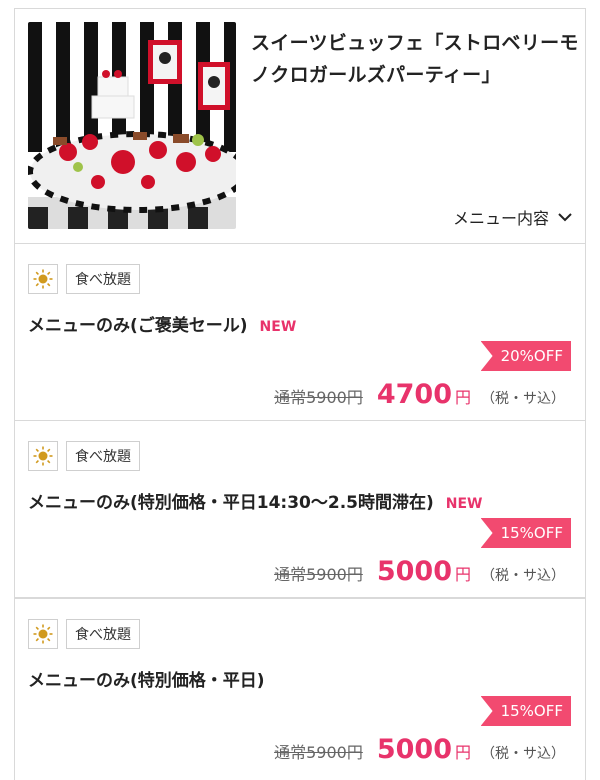 Image resolution: width=600 pixels, height=780 pixels. I want to click on sale-price: 4700, so click(414, 394).